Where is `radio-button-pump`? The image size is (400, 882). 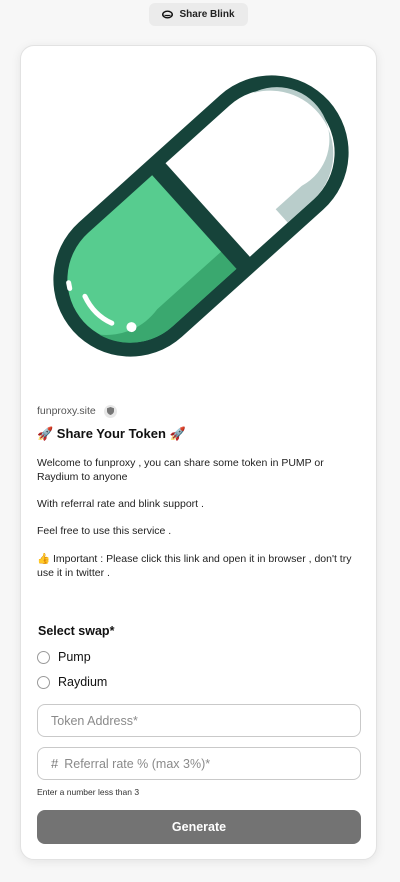
radio-button-pump is located at coordinates (43, 657).